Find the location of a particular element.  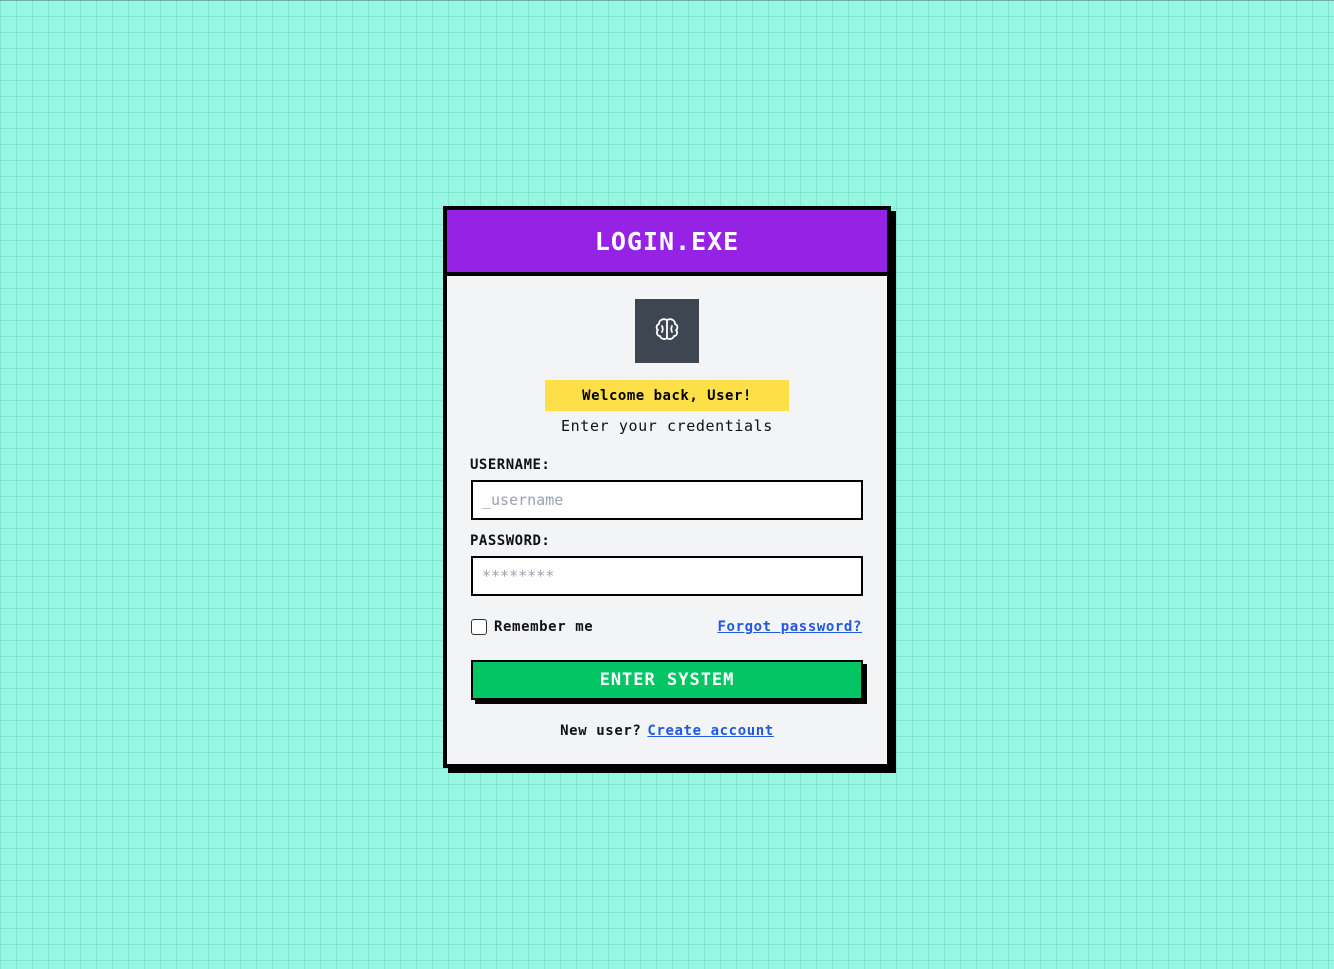

welcome-badge: Welcome back, User! is located at coordinates (667, 395).